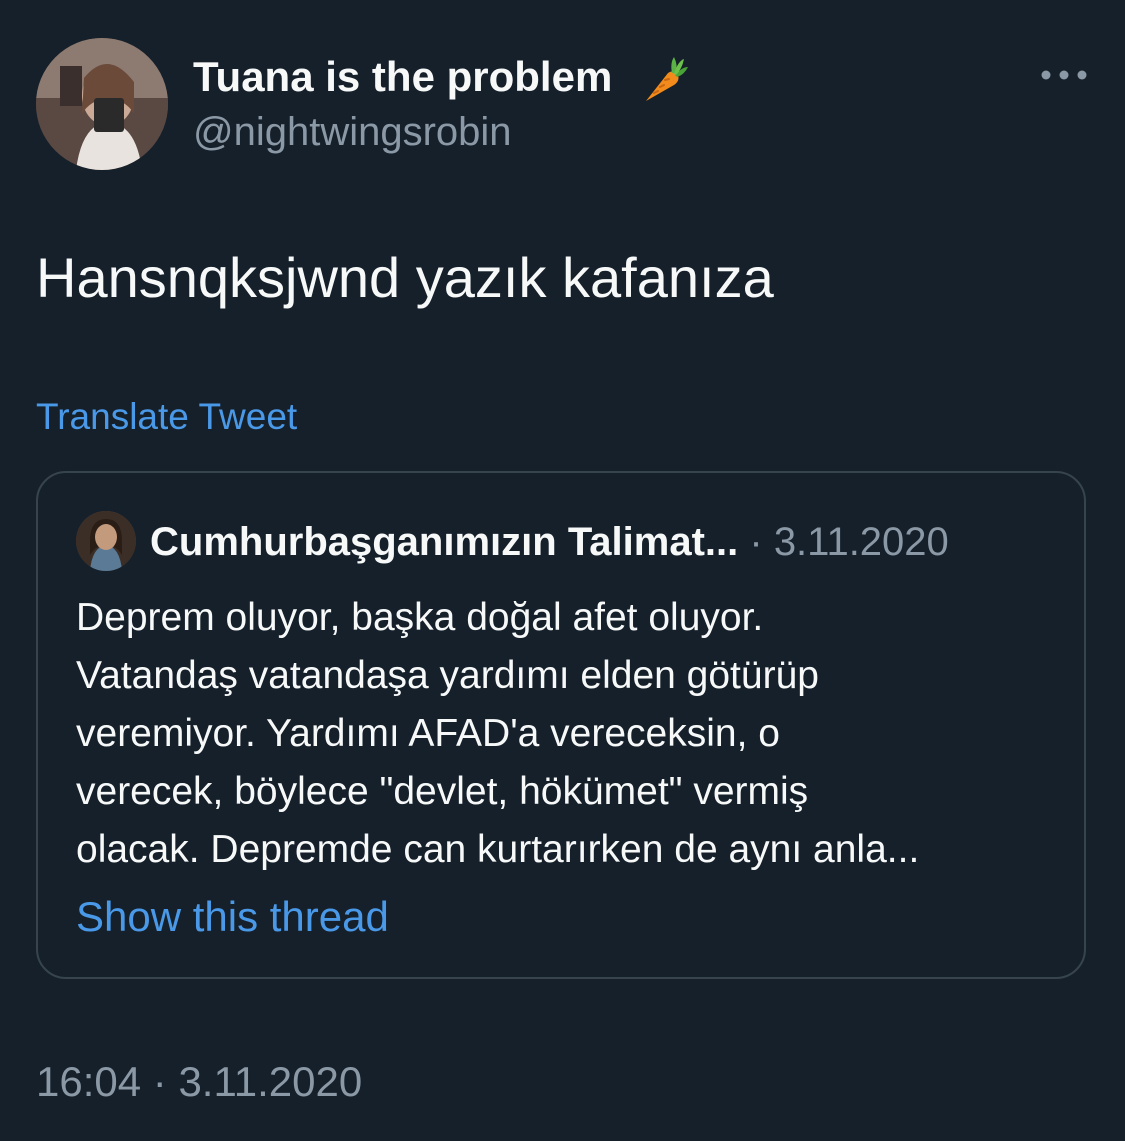 This screenshot has height=1141, width=1125. Describe the element at coordinates (352, 132) in the screenshot. I see `author-handle: @nightwingsrobin` at that location.